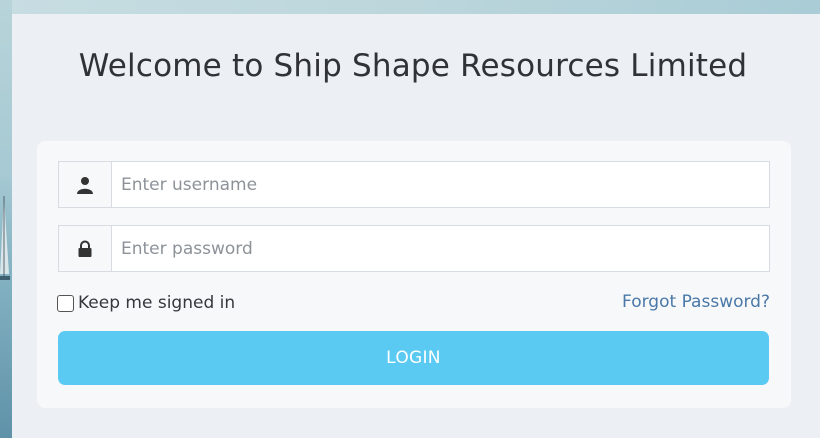 The width and height of the screenshot is (820, 438). What do you see at coordinates (413, 358) in the screenshot?
I see `login-button: LOGIN` at bounding box center [413, 358].